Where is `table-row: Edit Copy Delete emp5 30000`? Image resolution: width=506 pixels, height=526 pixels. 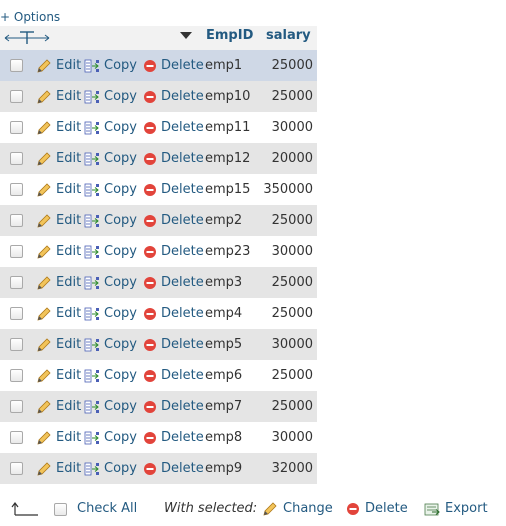 table-row: Edit Copy Delete emp5 30000 is located at coordinates (158, 344).